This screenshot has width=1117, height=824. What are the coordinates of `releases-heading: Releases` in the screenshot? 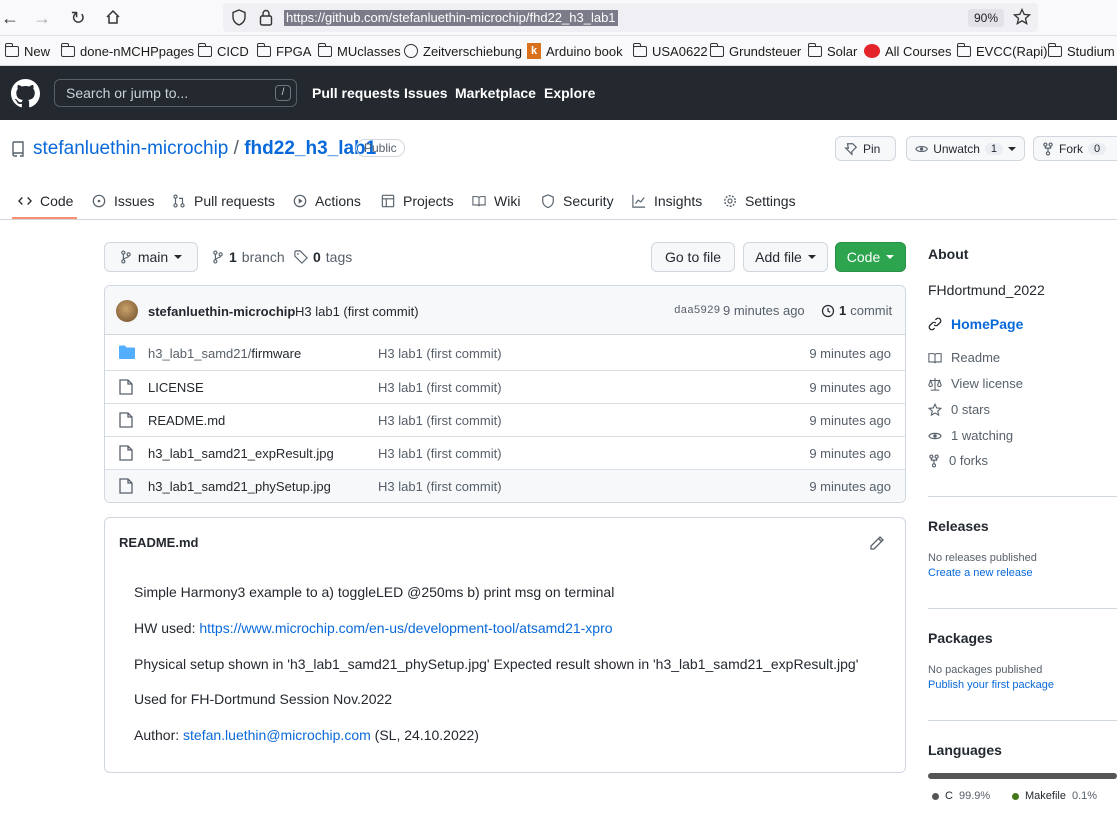 It's located at (958, 526).